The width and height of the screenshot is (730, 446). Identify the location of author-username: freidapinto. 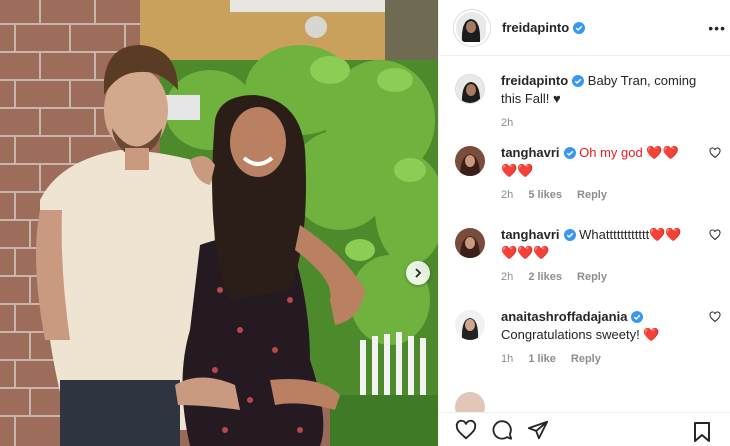
(544, 27).